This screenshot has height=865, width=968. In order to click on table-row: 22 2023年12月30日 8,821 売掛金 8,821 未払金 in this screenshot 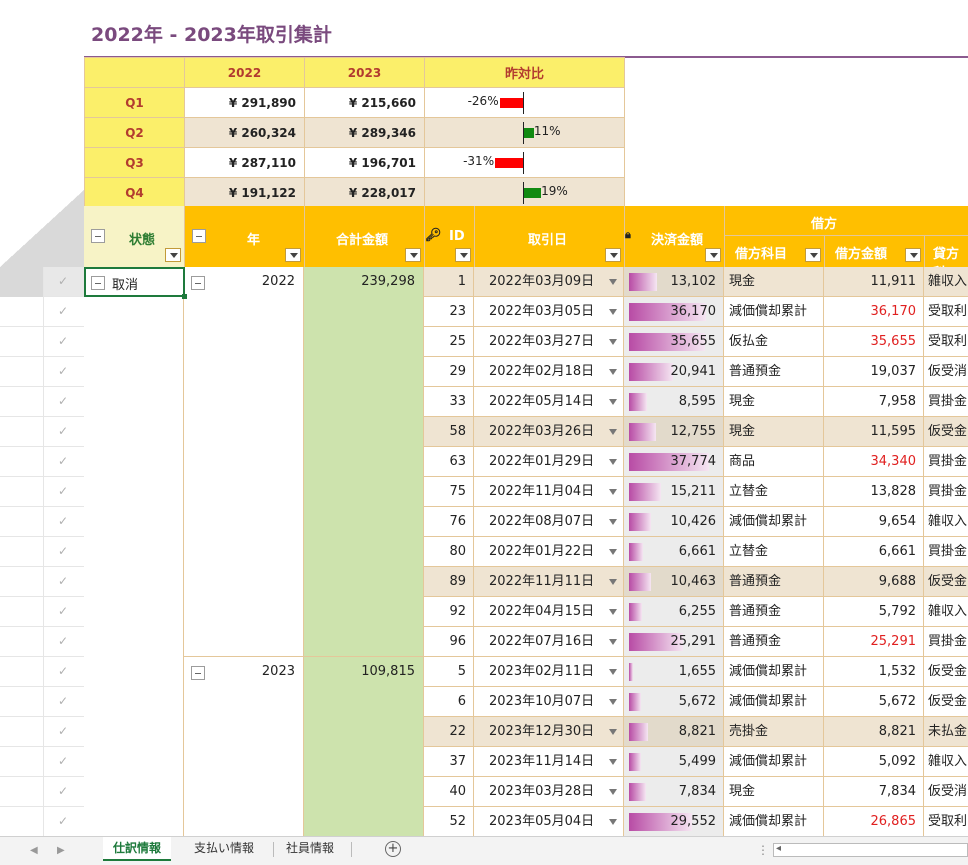, I will do `click(696, 732)`.